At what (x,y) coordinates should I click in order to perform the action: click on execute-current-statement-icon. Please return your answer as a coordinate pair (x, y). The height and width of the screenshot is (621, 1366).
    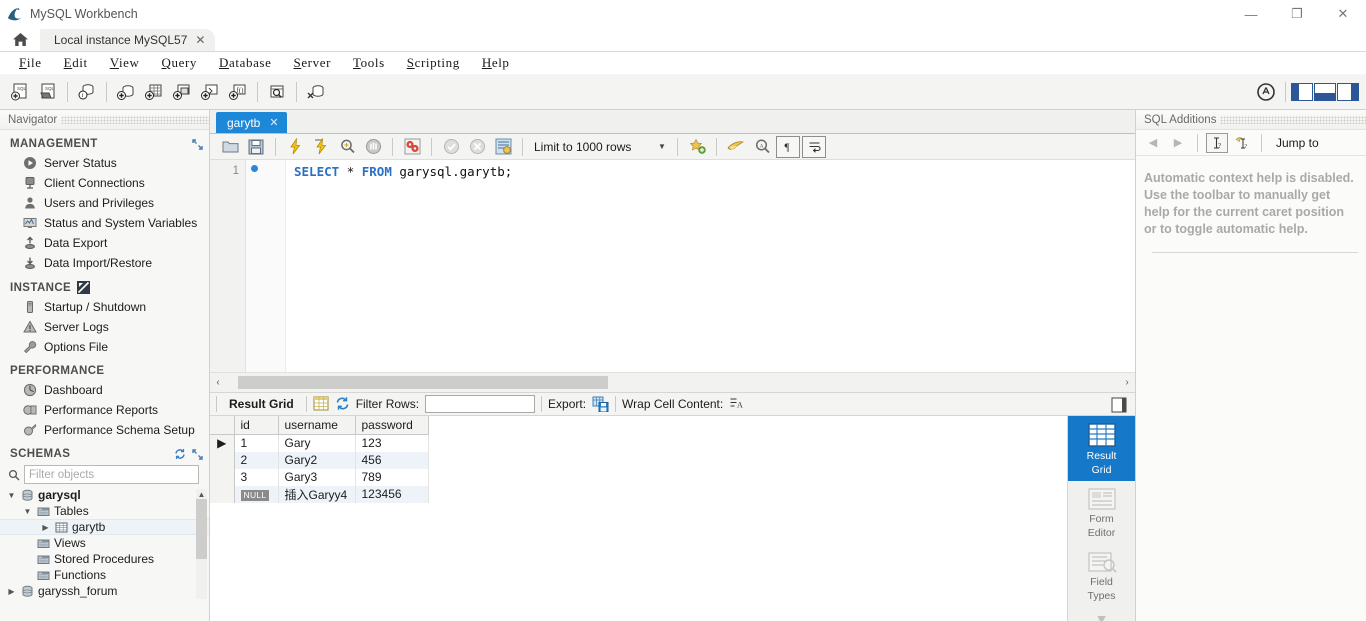
    Looking at the image, I should click on (321, 147).